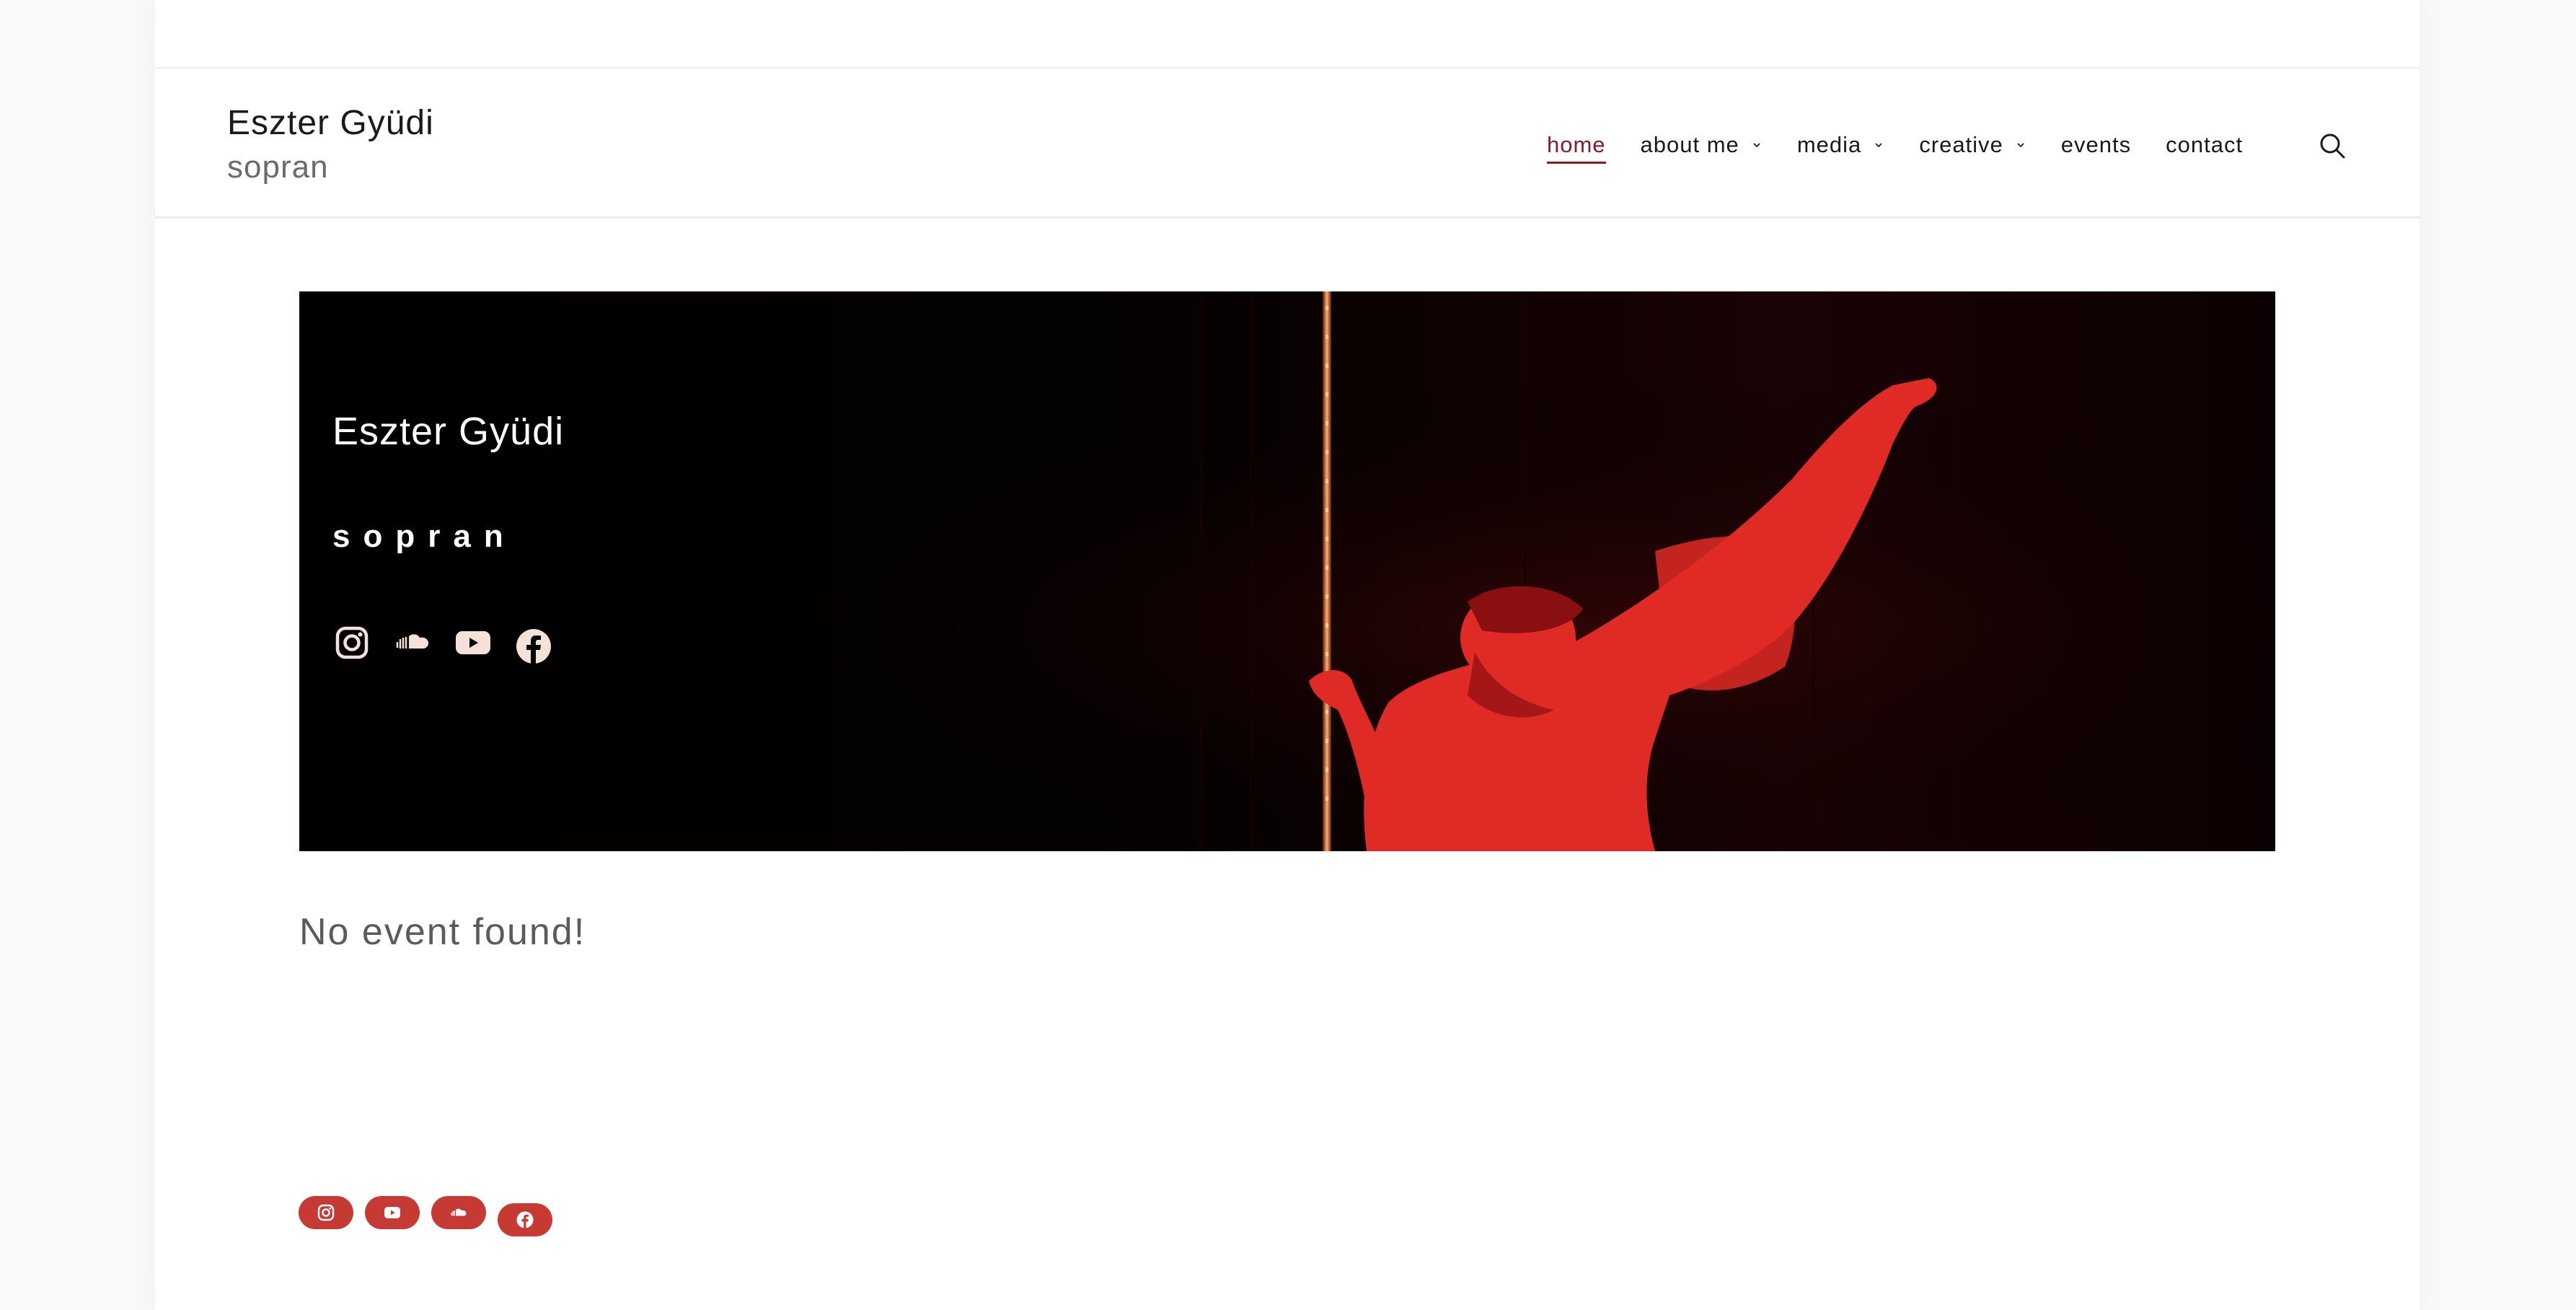 Image resolution: width=2576 pixels, height=1310 pixels. I want to click on nav-item-events: events, so click(2096, 145).